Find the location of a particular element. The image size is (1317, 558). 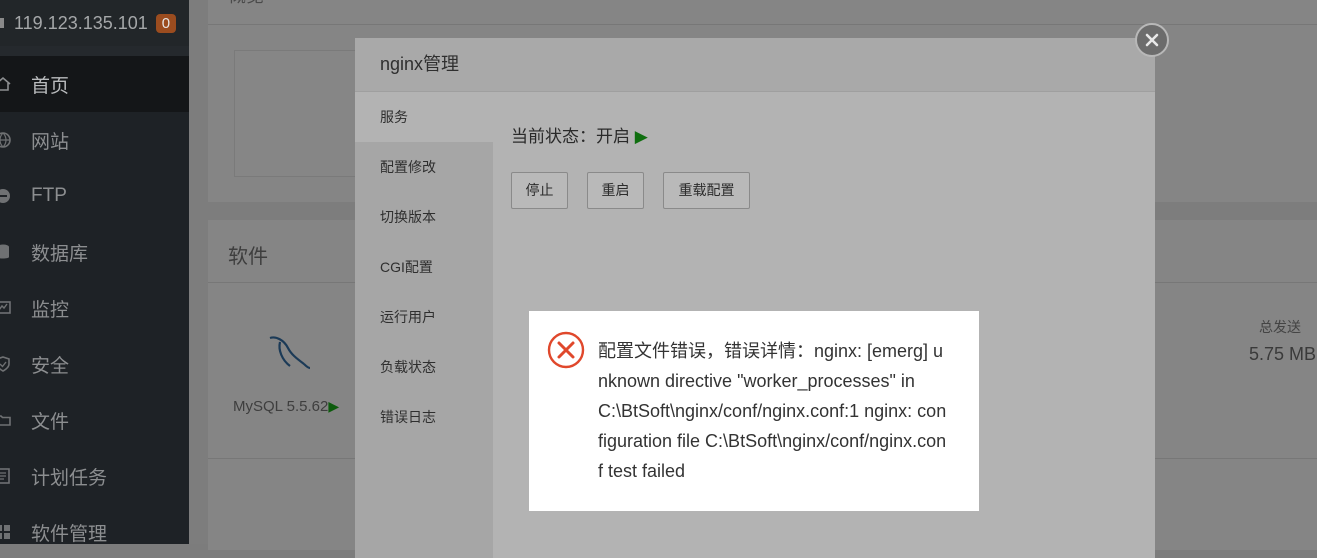

sidebar-item-ftp: FTP is located at coordinates (94, 196).